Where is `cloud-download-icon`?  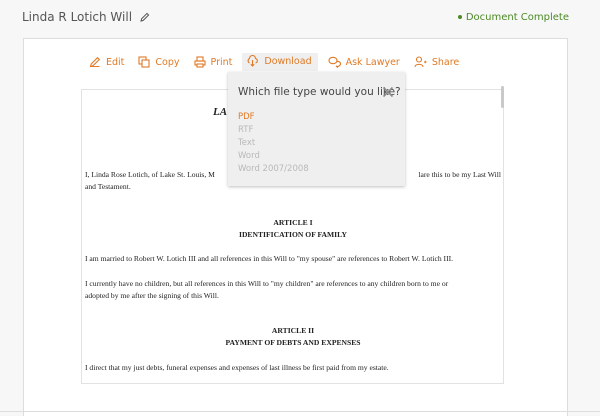
cloud-download-icon is located at coordinates (253, 61).